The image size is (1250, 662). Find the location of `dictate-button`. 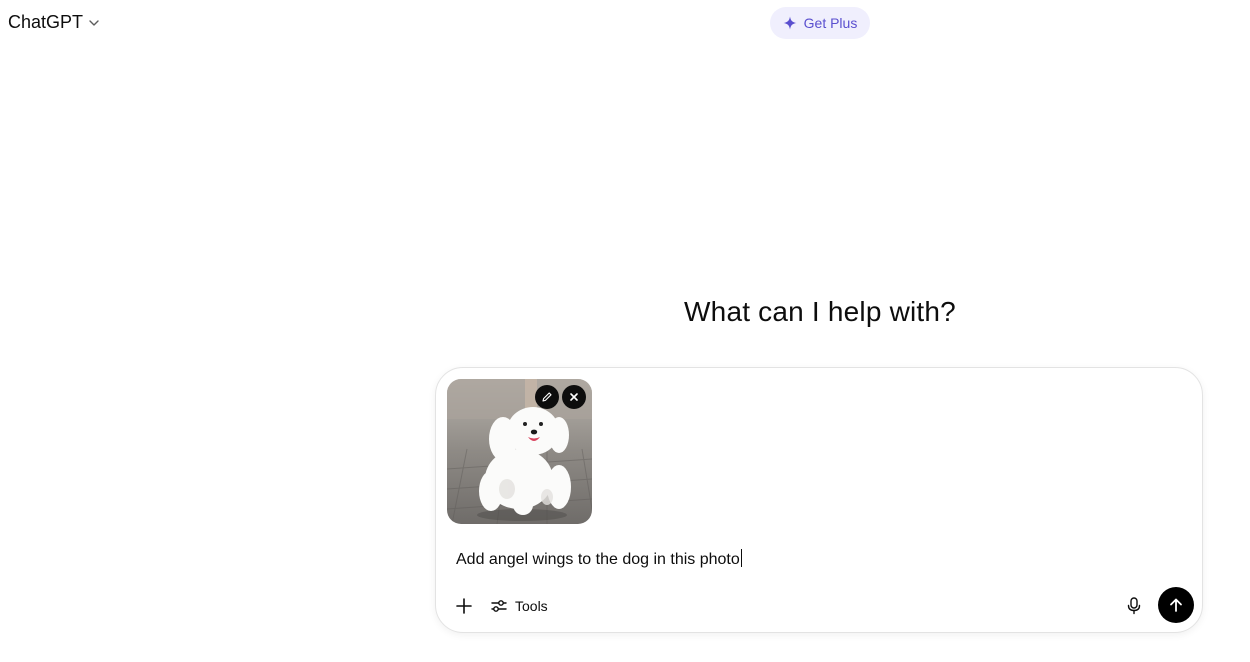

dictate-button is located at coordinates (1134, 606).